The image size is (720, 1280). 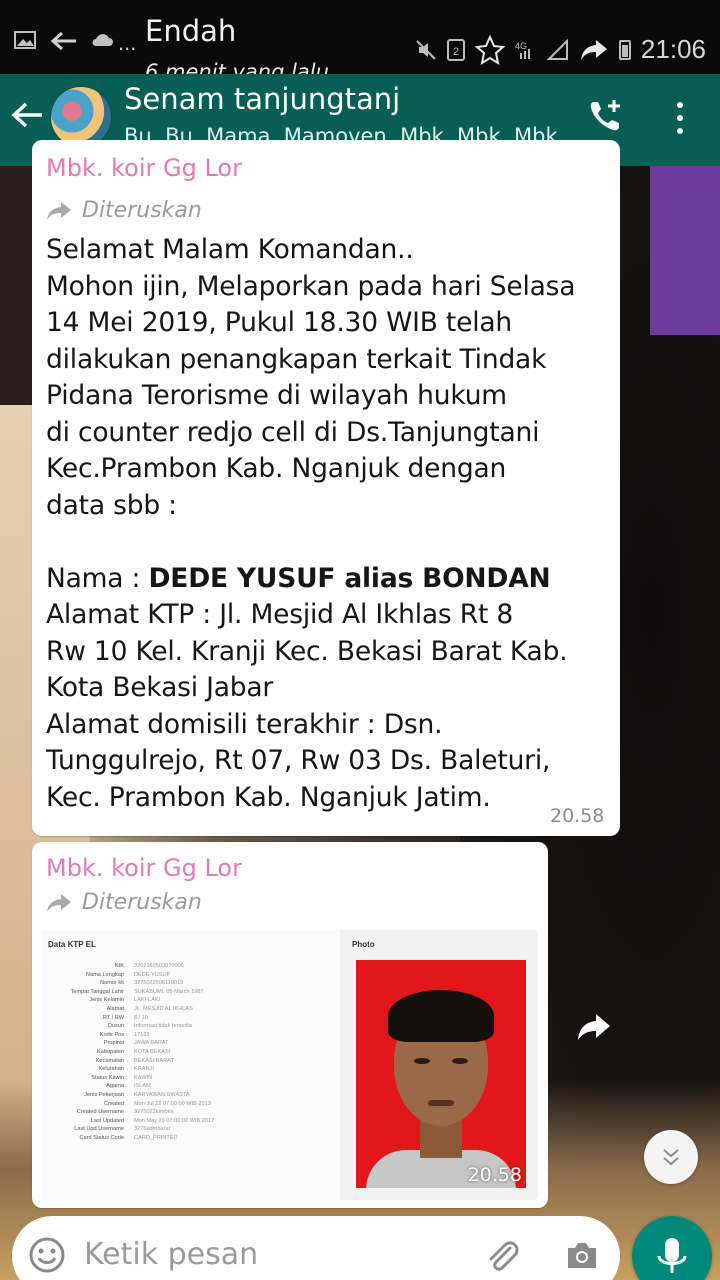 I want to click on message-composer, so click(x=316, y=1248).